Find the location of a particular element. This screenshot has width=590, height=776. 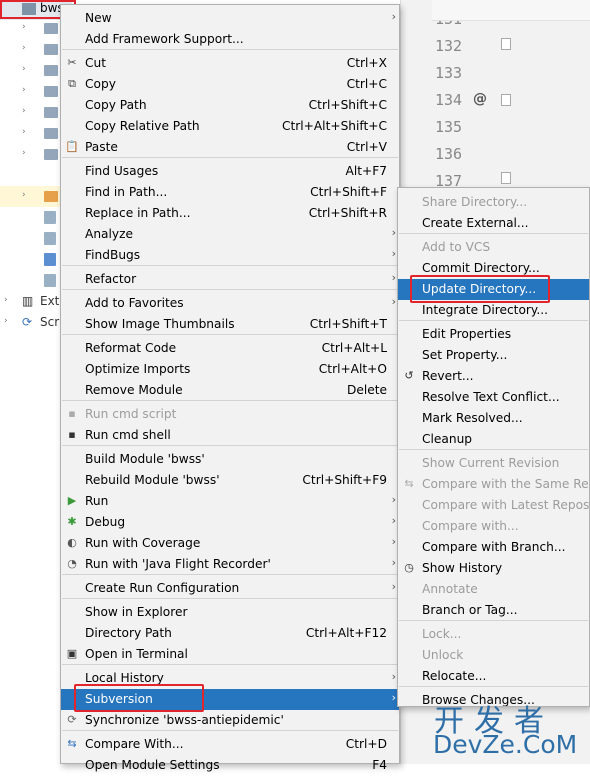

tree-row-external: › ▥ Exte is located at coordinates (33, 301).